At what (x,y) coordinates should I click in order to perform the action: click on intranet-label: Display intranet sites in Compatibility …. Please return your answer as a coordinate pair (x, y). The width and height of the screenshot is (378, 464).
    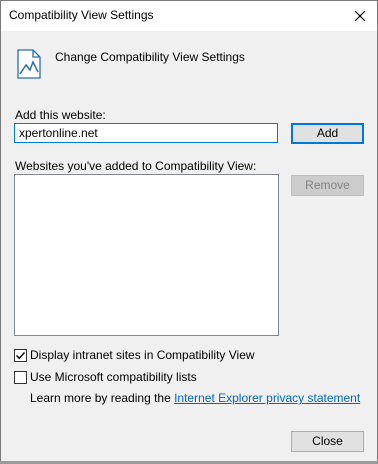
    Looking at the image, I should click on (142, 355).